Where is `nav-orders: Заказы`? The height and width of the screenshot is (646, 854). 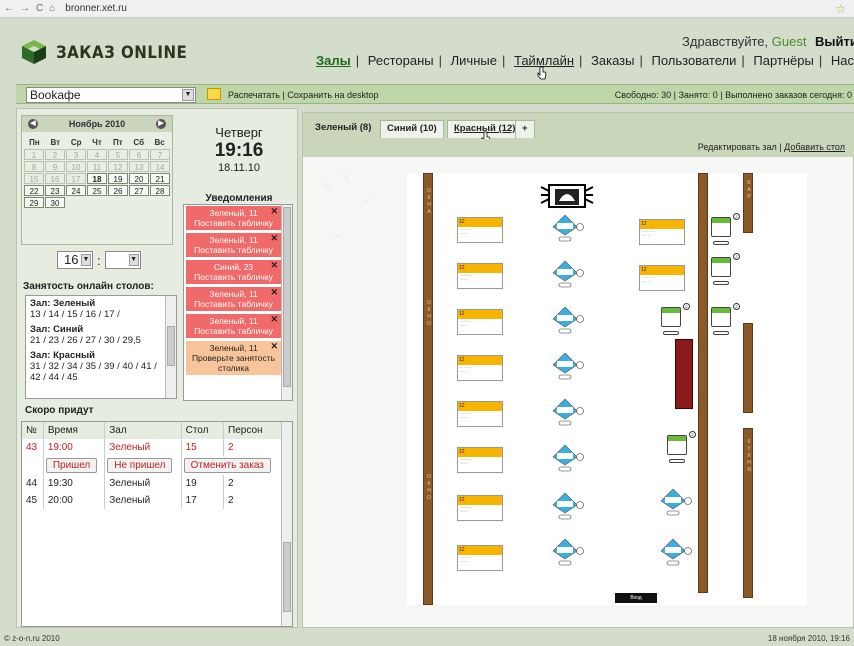 nav-orders: Заказы is located at coordinates (612, 60).